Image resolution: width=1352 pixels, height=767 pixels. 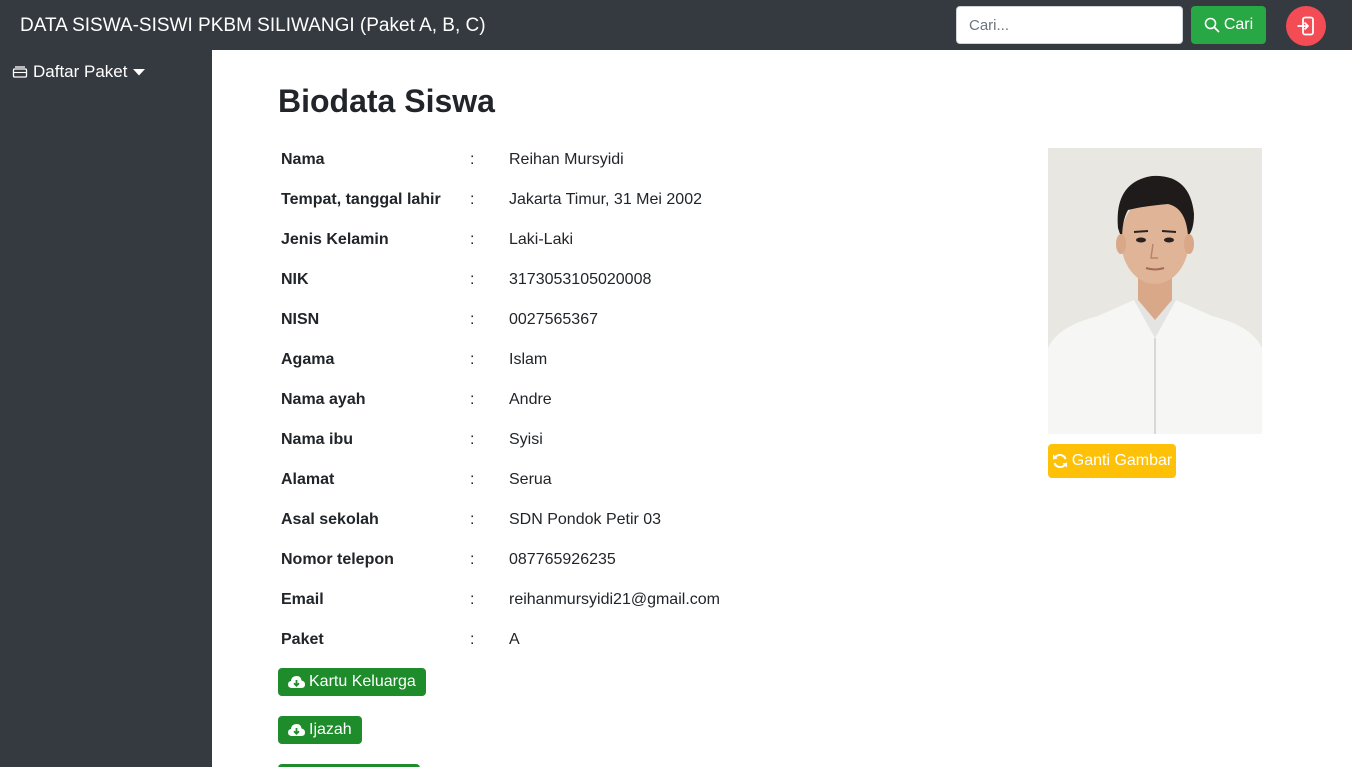 What do you see at coordinates (1122, 460) in the screenshot?
I see `change-photo-label: Ganti Gambar` at bounding box center [1122, 460].